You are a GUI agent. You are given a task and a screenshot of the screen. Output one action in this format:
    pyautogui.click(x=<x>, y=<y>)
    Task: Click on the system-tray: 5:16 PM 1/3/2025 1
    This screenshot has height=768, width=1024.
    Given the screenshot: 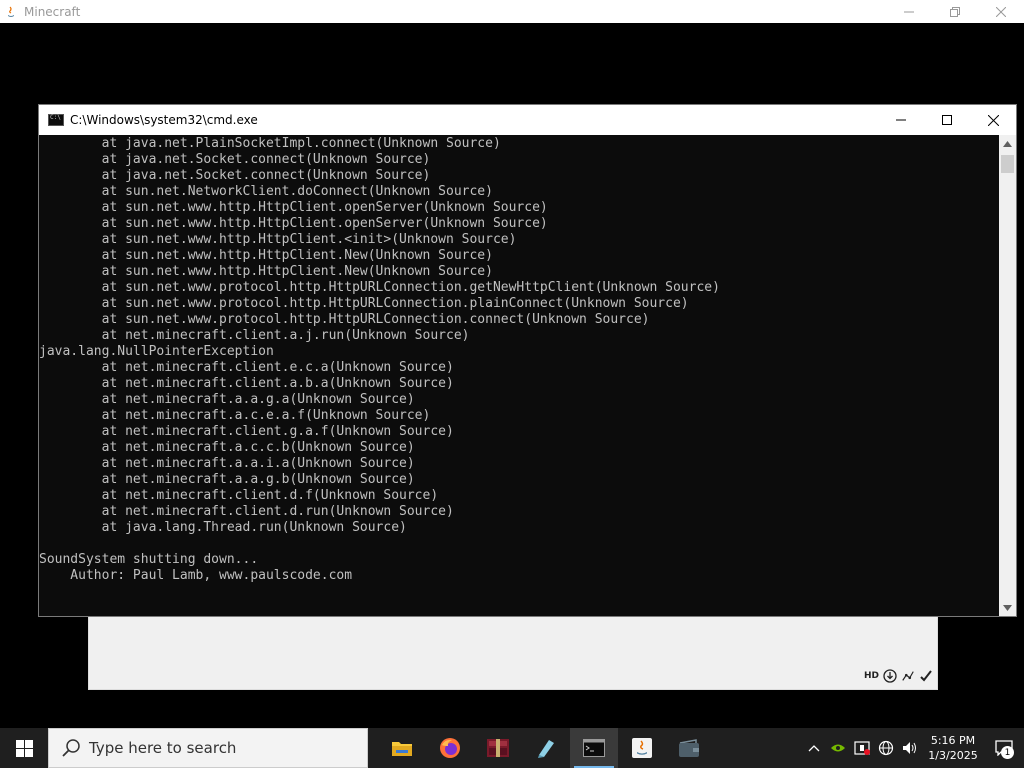 What is the action you would take?
    pyautogui.click(x=913, y=748)
    